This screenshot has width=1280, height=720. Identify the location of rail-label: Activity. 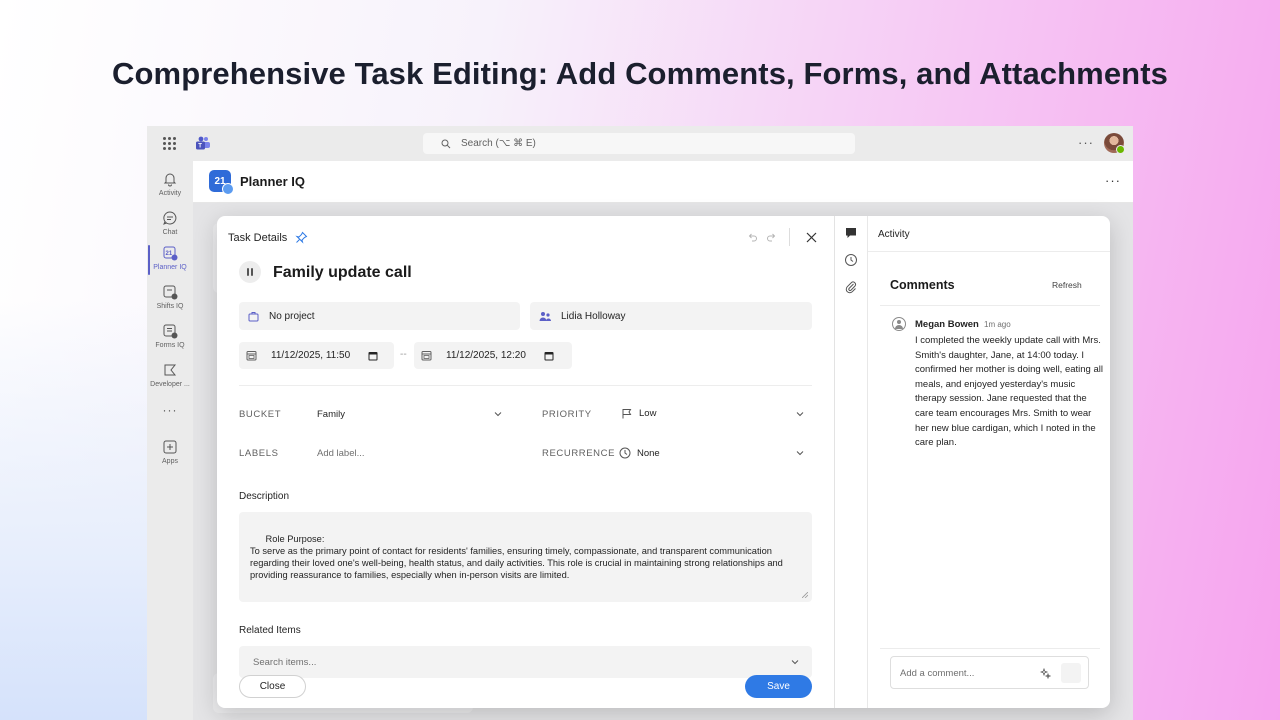
(170, 193).